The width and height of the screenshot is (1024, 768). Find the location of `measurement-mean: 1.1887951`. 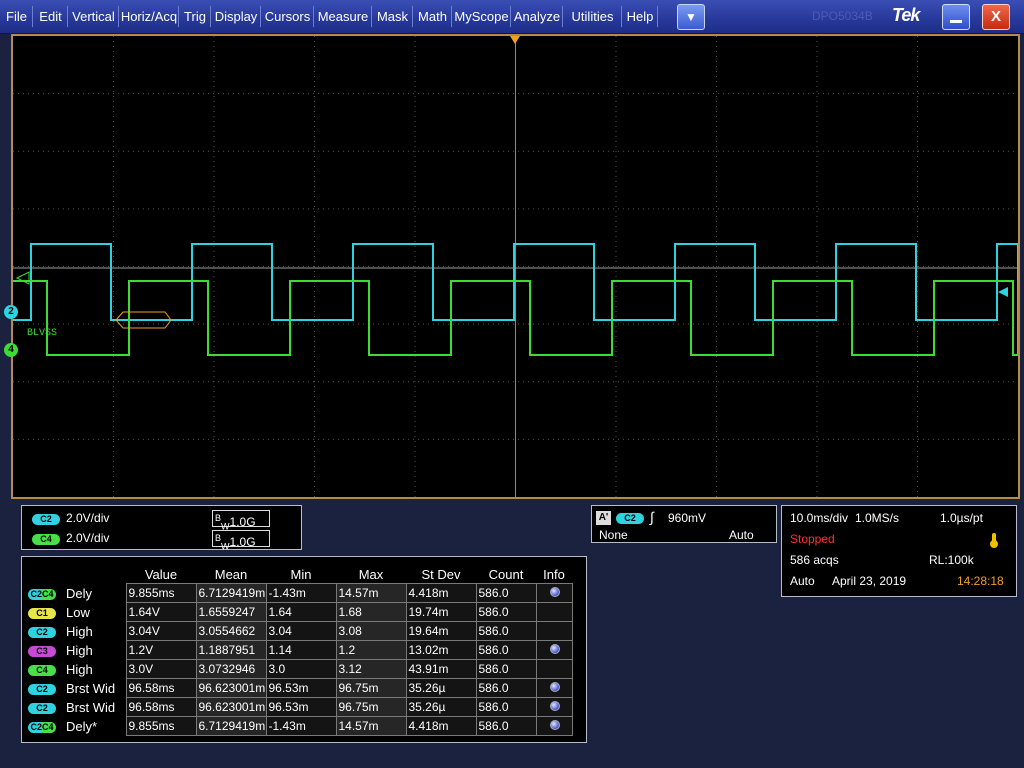

measurement-mean: 1.1887951 is located at coordinates (231, 650).